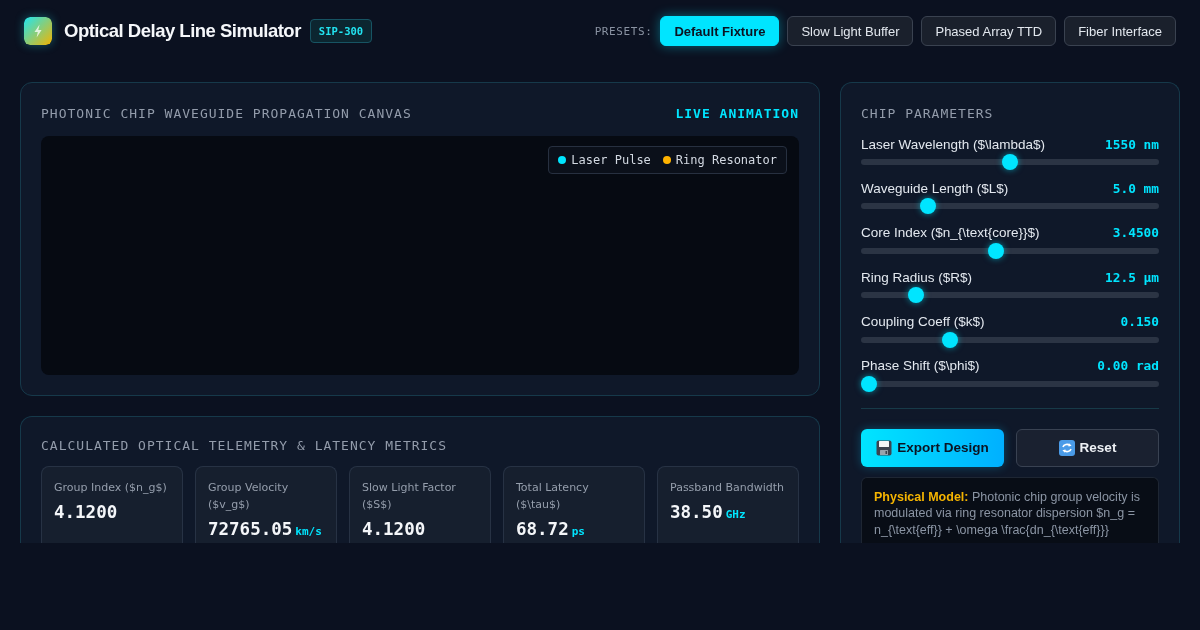  What do you see at coordinates (696, 512) in the screenshot?
I see `metric-value: 38.50` at bounding box center [696, 512].